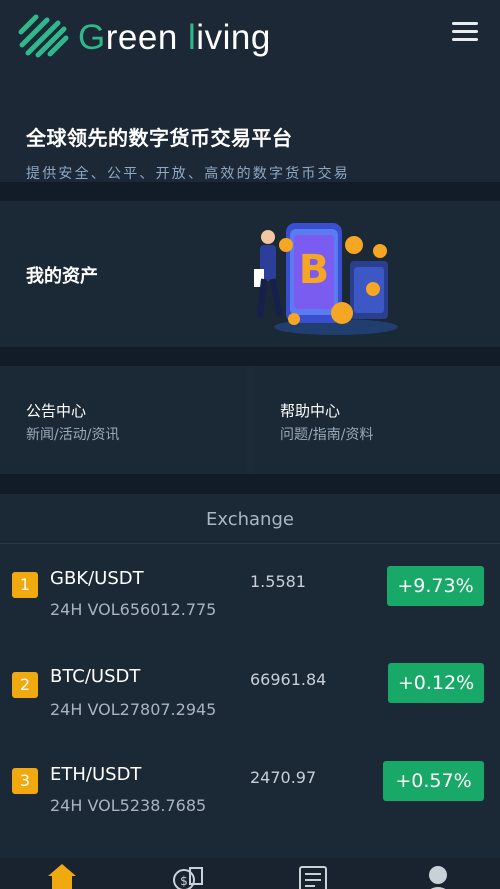 The width and height of the screenshot is (500, 889). I want to click on nav-profile, so click(438, 873).